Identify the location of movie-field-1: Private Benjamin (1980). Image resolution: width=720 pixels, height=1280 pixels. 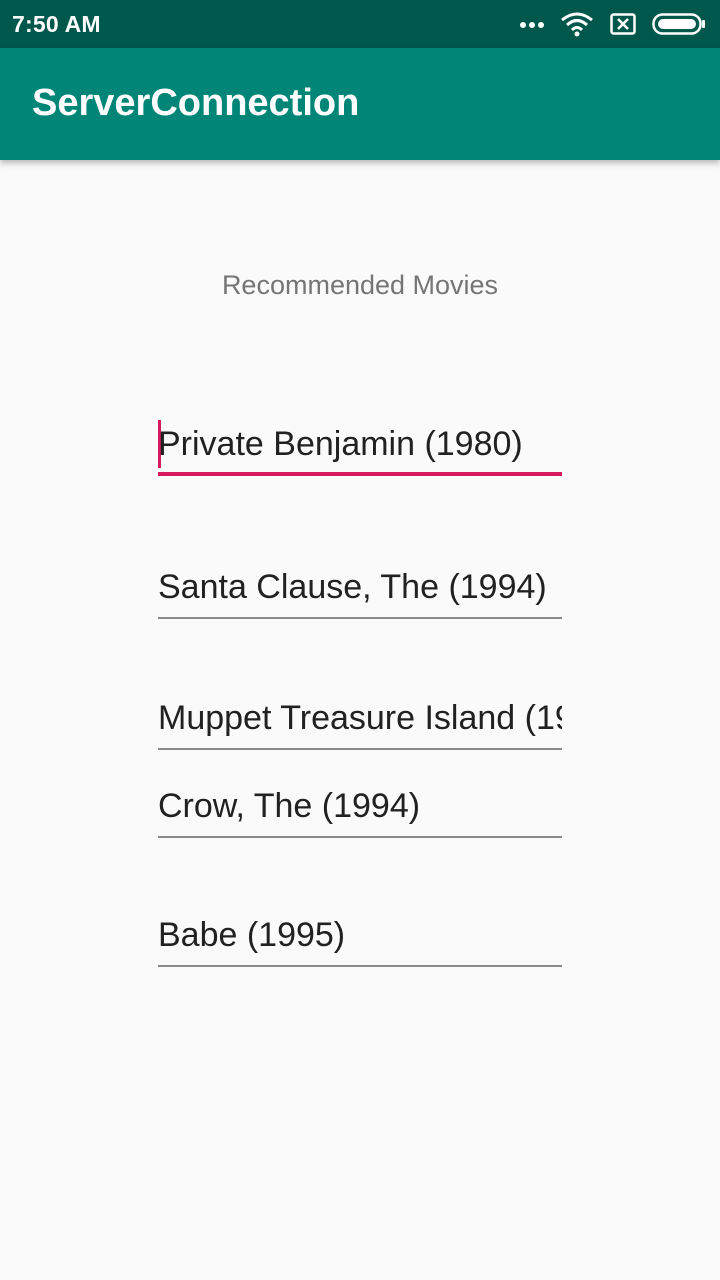
(360, 447).